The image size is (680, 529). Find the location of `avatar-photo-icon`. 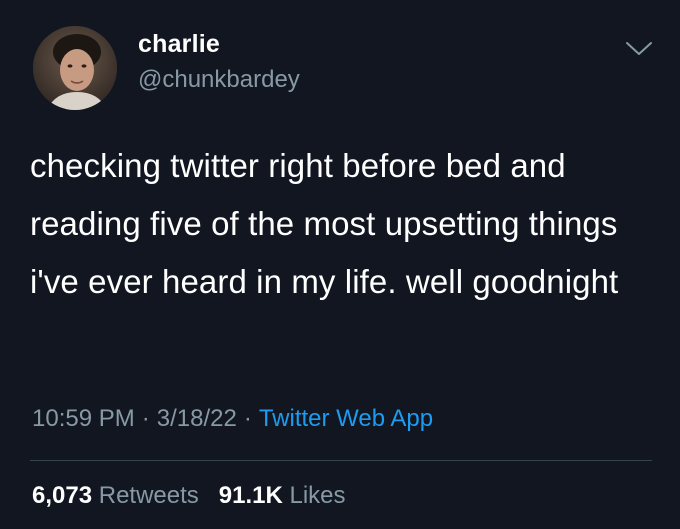

avatar-photo-icon is located at coordinates (75, 68).